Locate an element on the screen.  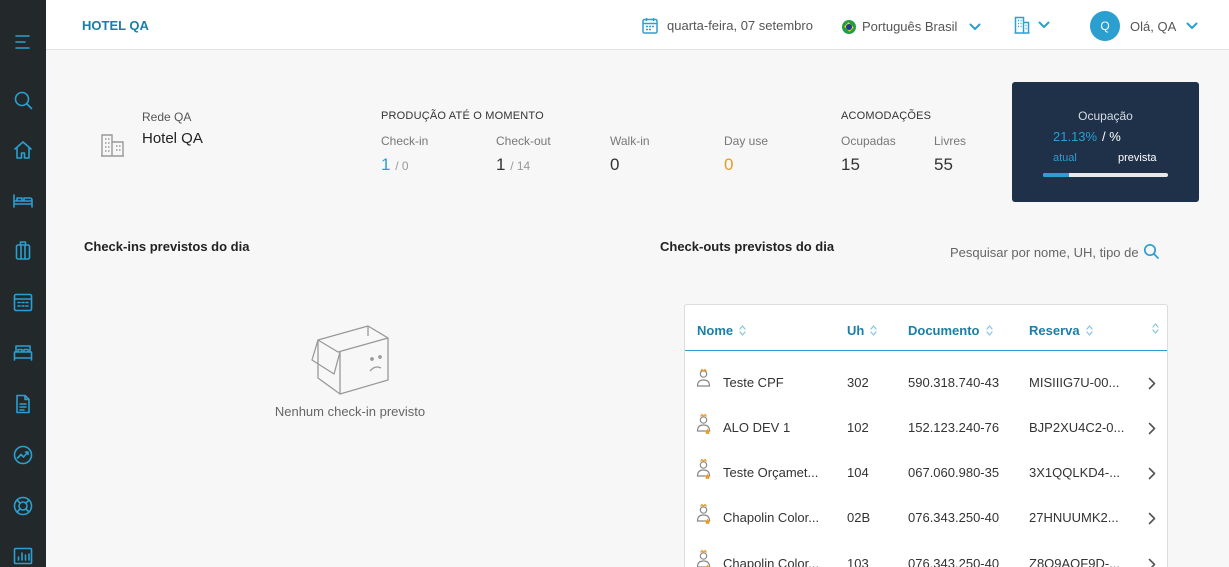
accommodations-title: ACOMODAÇÕES is located at coordinates (886, 116).